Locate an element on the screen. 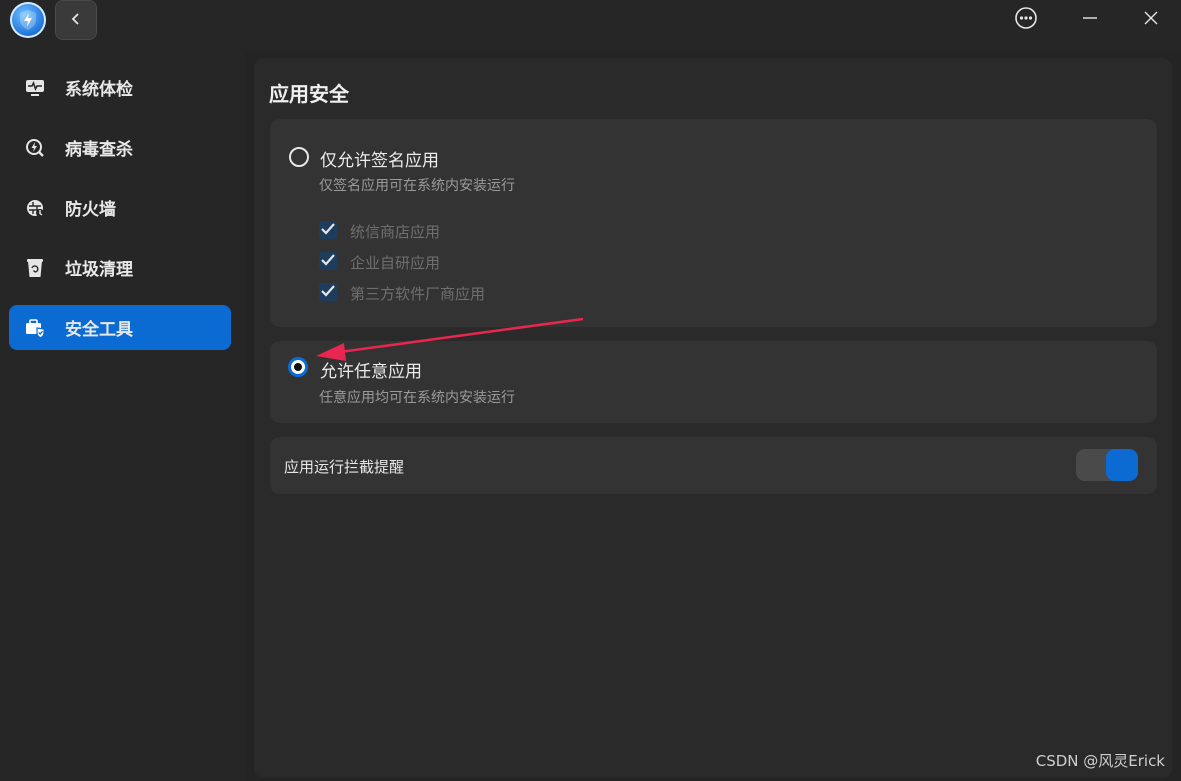 Image resolution: width=1181 pixels, height=781 pixels. intercept-alert-card: 应用运行拦截提醒 is located at coordinates (713, 465).